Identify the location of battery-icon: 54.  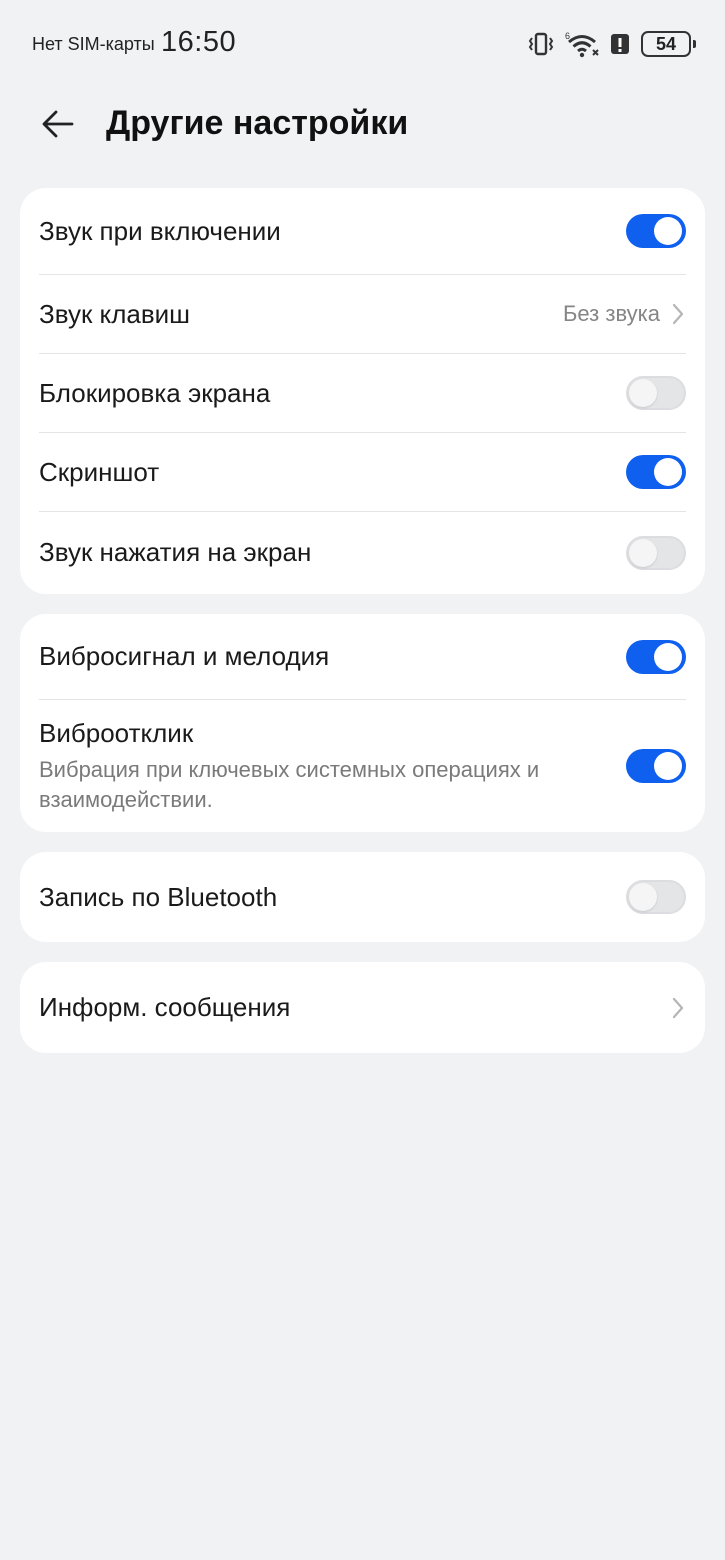
(668, 44).